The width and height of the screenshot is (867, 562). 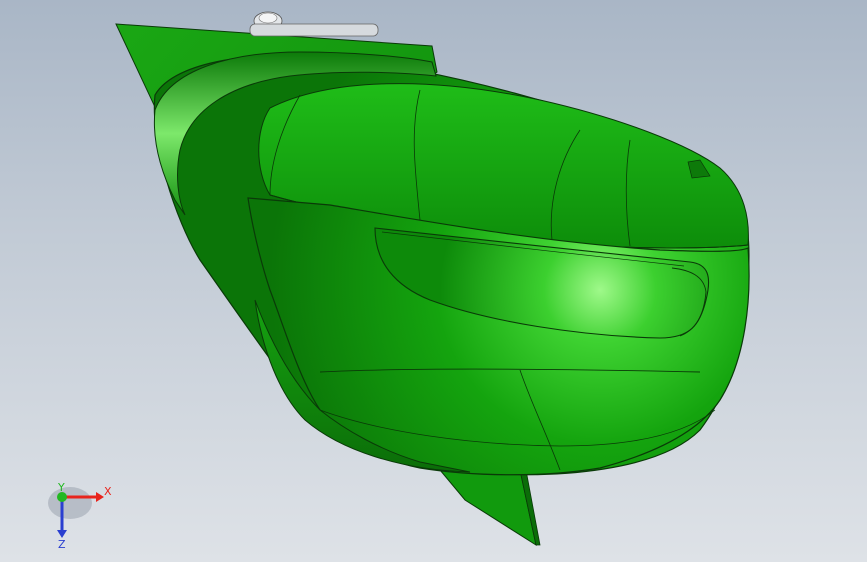 What do you see at coordinates (100, 497) in the screenshot?
I see `x-arrow` at bounding box center [100, 497].